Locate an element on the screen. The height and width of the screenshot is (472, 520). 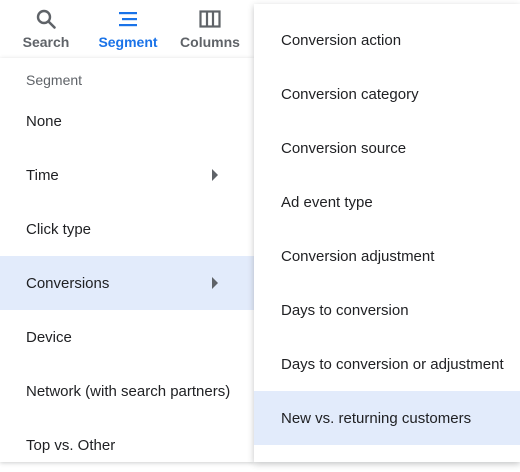
submenu-item-conversion-category: Conversion category is located at coordinates (387, 94).